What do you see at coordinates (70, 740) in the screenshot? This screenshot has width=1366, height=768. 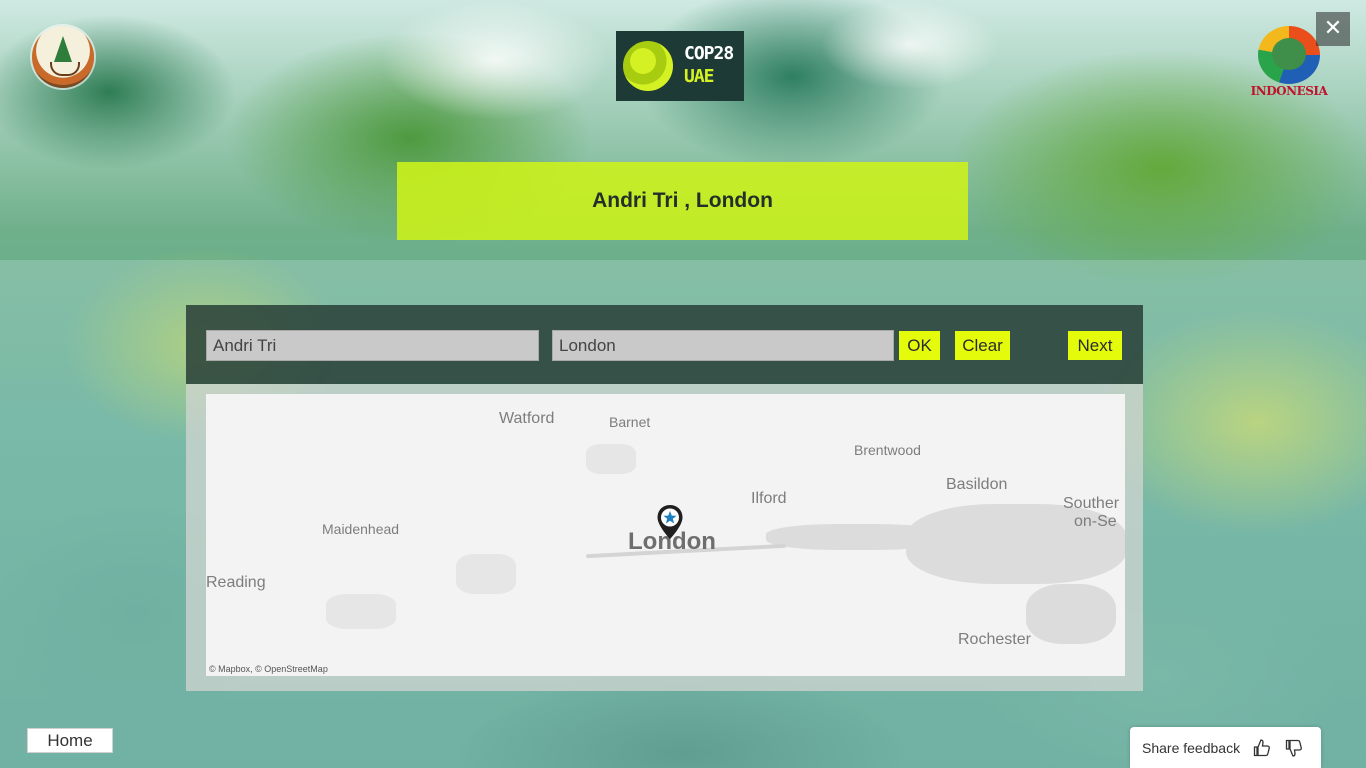 I see `home-button: Home` at bounding box center [70, 740].